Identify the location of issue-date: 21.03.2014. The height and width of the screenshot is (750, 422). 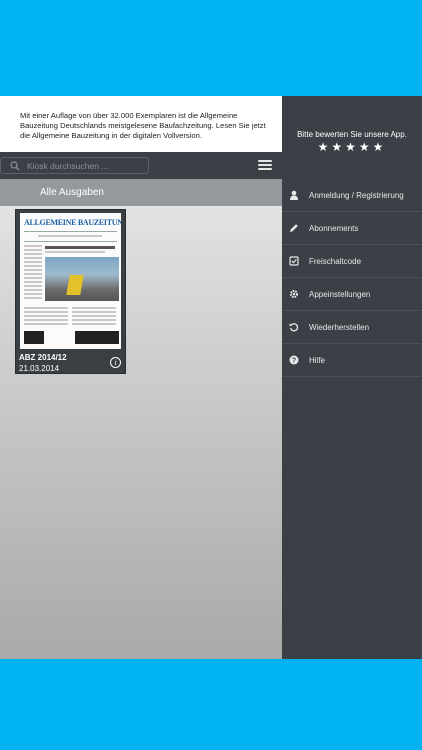
(39, 368).